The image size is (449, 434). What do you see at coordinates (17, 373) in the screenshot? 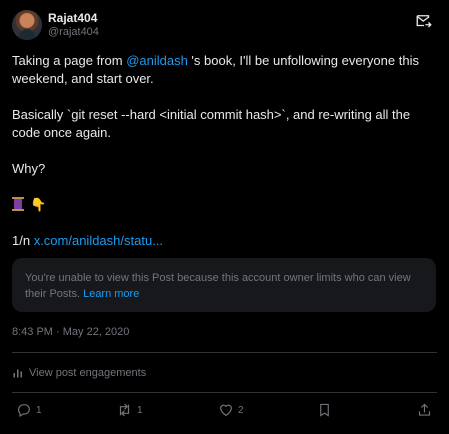
I see `bar-chart-icon` at bounding box center [17, 373].